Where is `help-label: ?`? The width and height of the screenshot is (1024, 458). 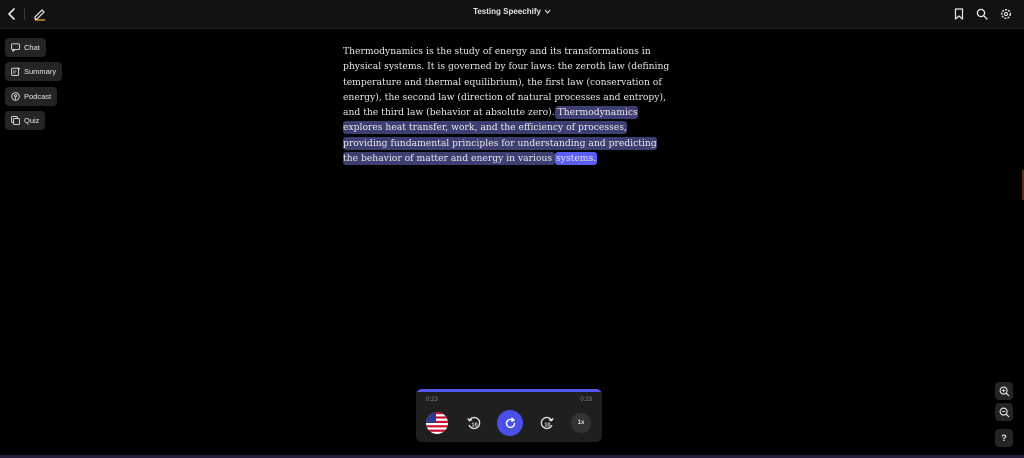
help-label: ? is located at coordinates (1004, 438).